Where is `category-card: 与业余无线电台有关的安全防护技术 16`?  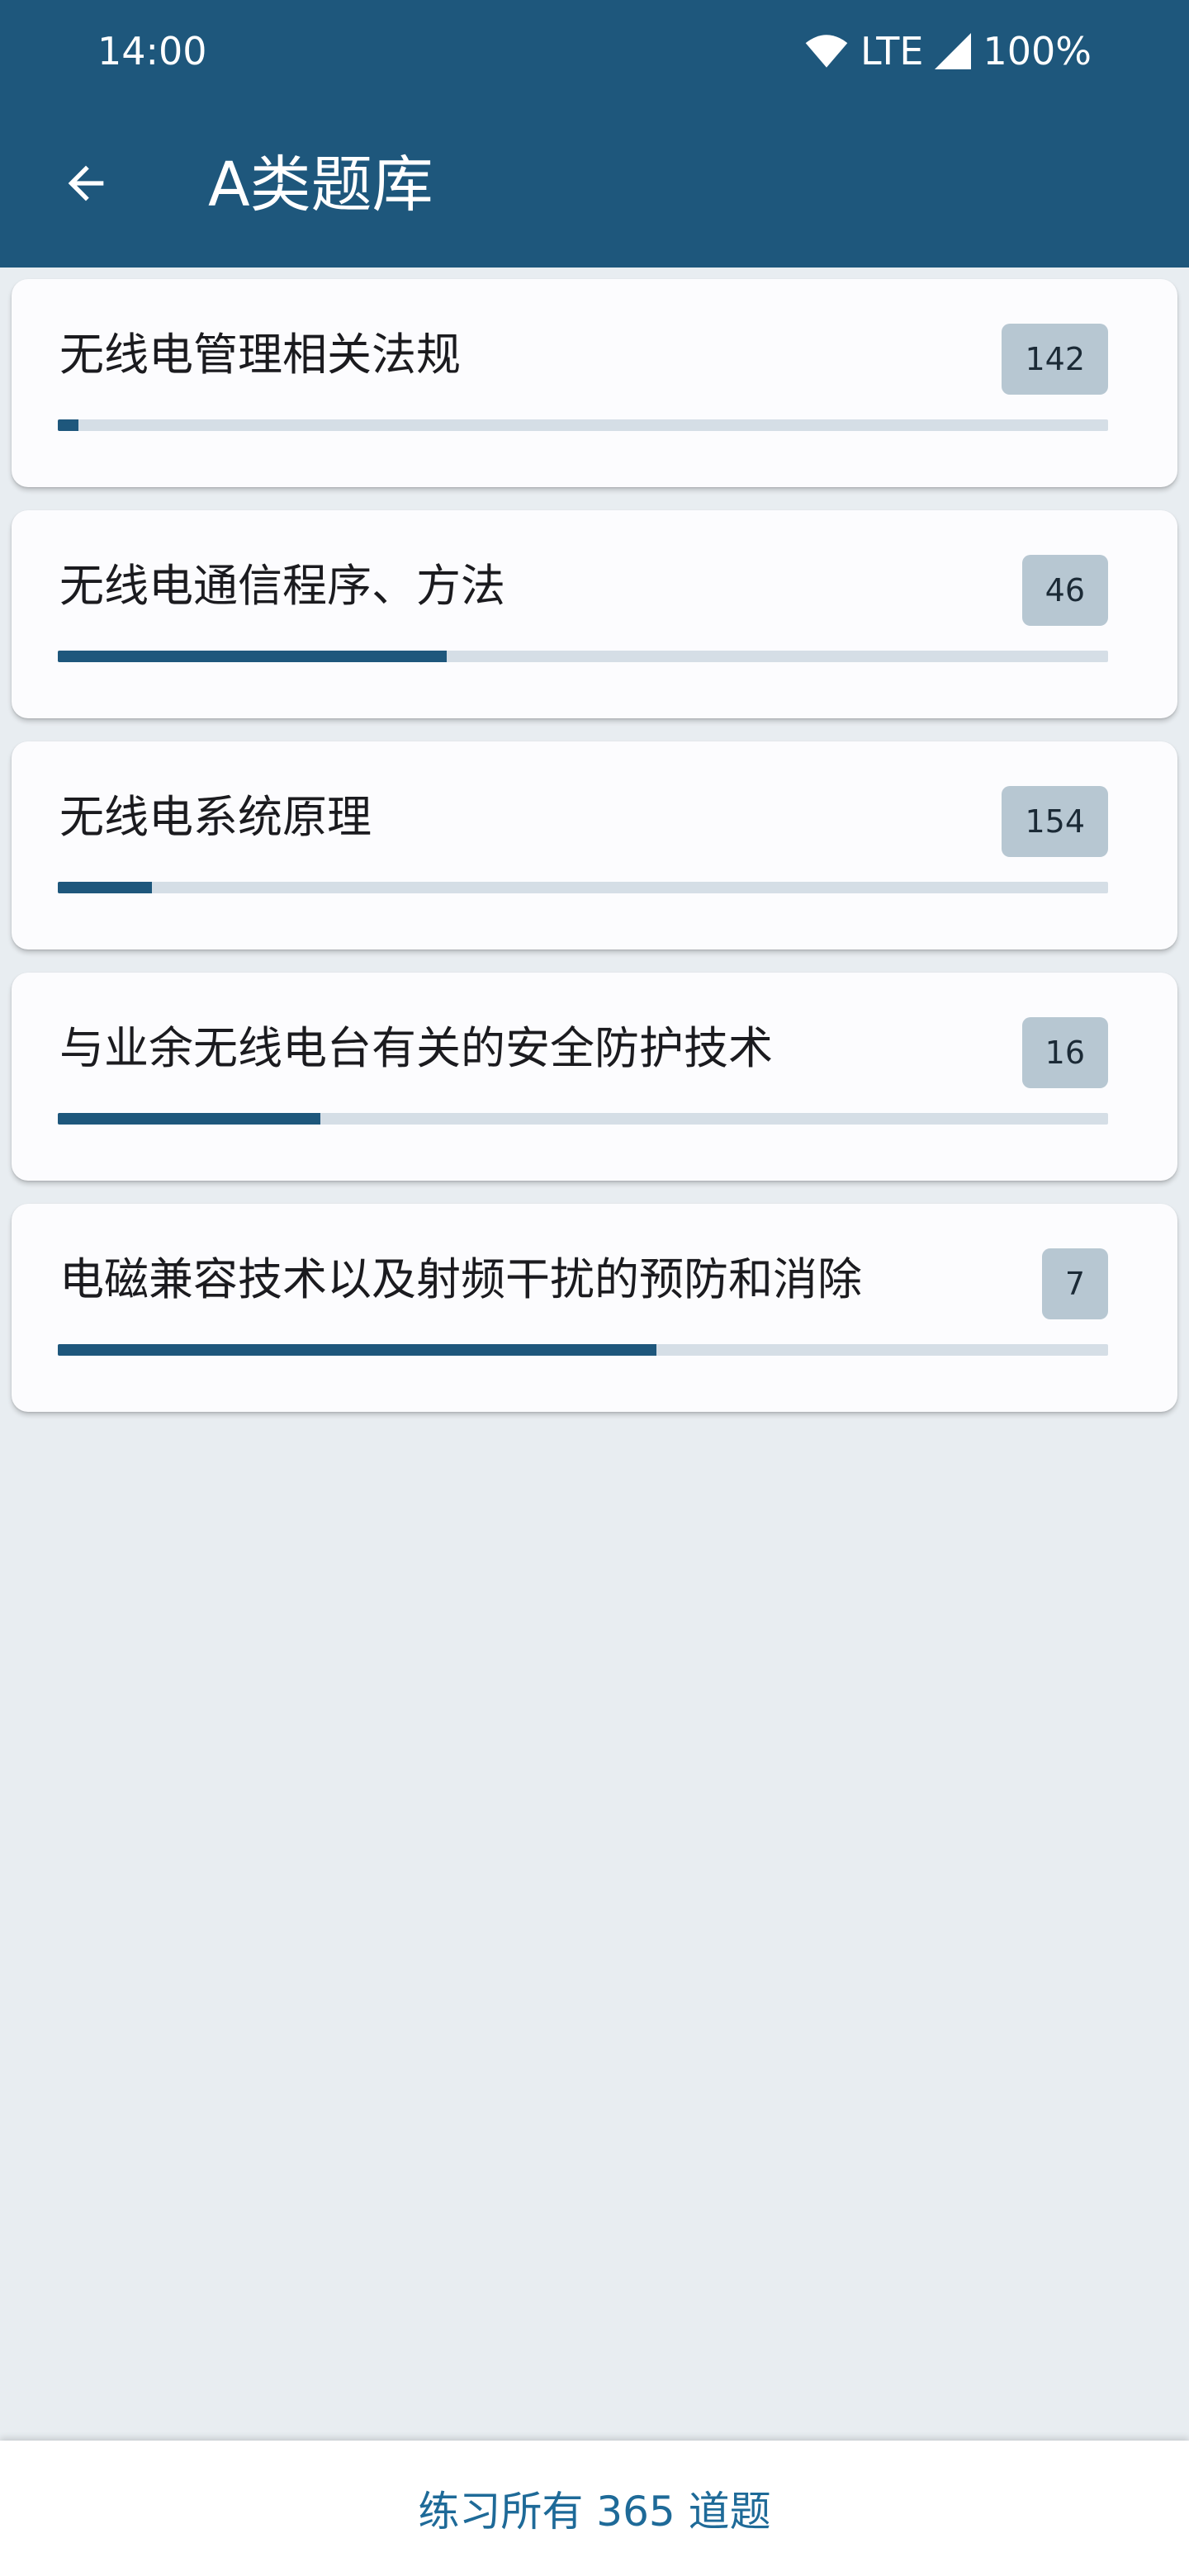
category-card: 与业余无线电台有关的安全防护技术 16 is located at coordinates (594, 1077).